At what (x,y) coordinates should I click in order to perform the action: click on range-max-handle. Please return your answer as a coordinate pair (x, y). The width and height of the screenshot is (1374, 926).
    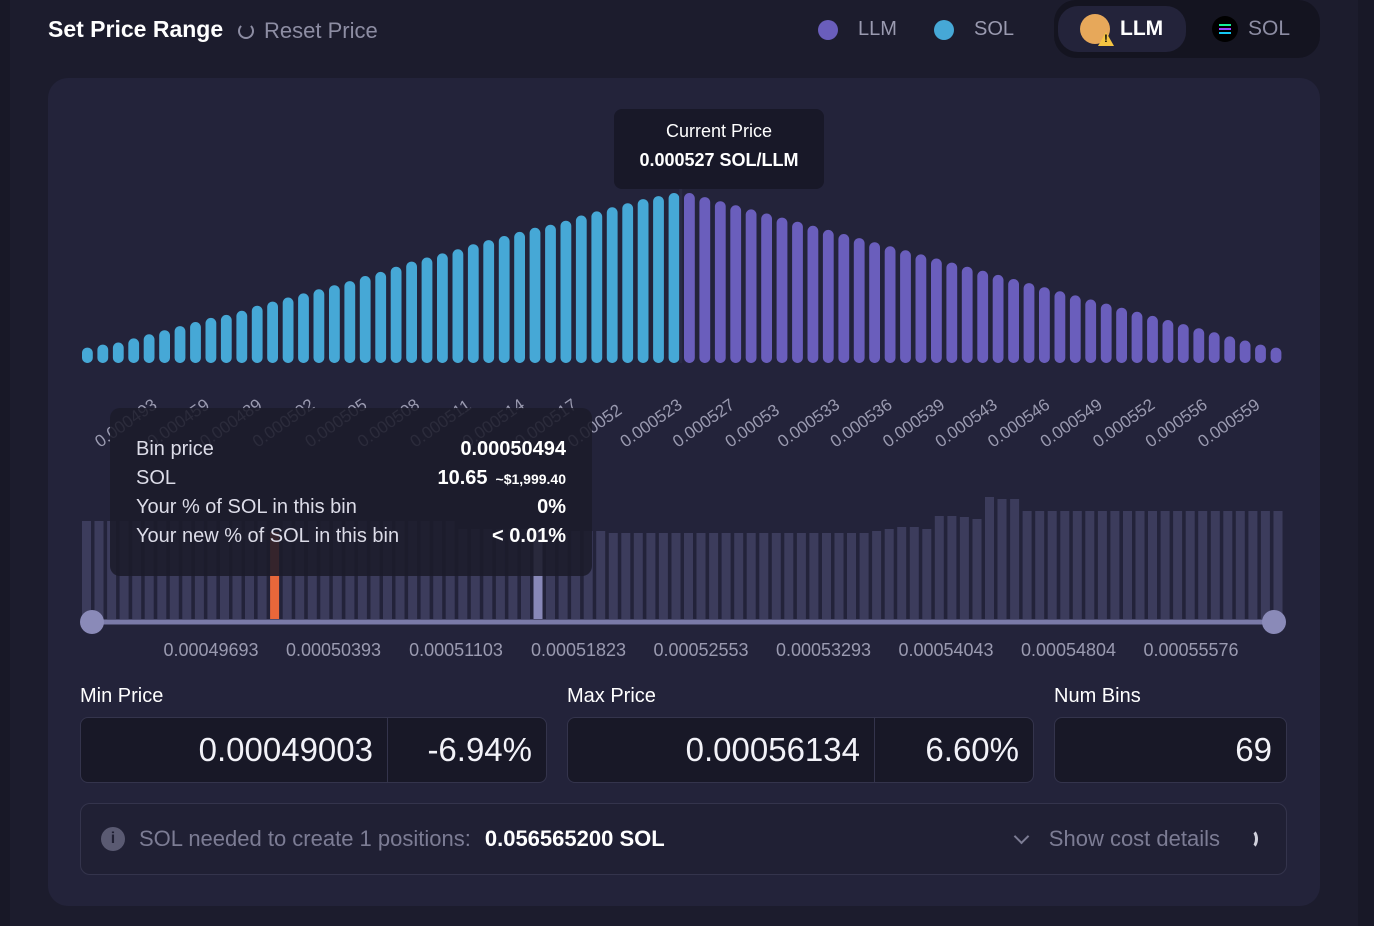
    Looking at the image, I should click on (1274, 622).